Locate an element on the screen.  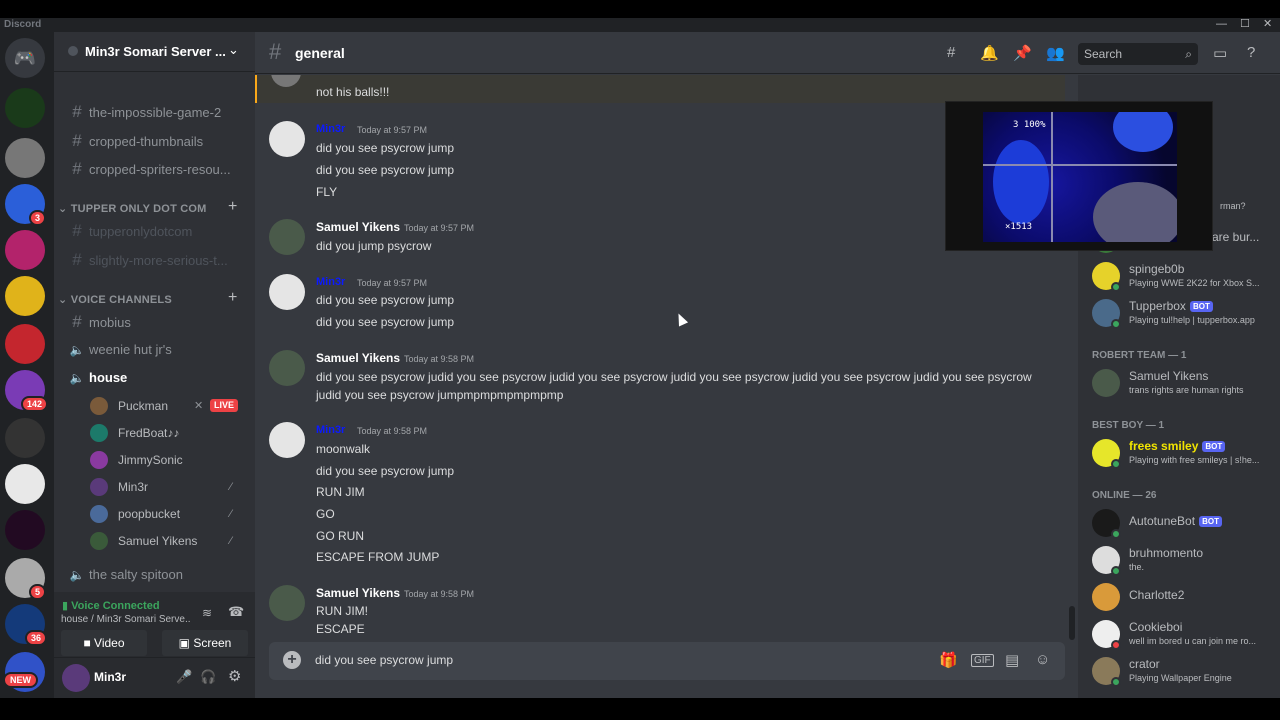
server-icon: NEW is located at coordinates (24, 672).